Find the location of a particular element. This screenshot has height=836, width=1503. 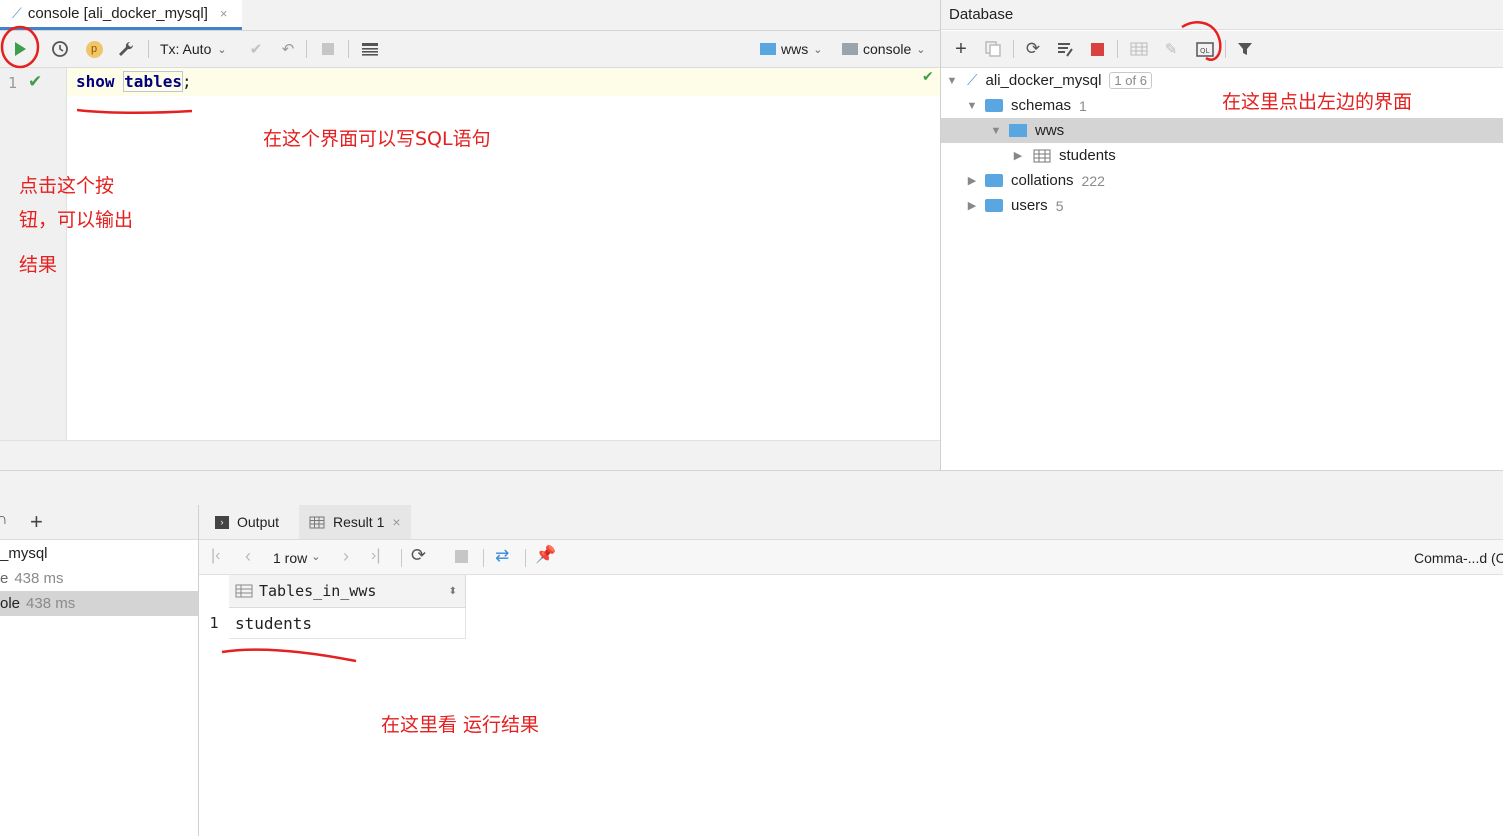

cancel-button is located at coordinates (328, 49).